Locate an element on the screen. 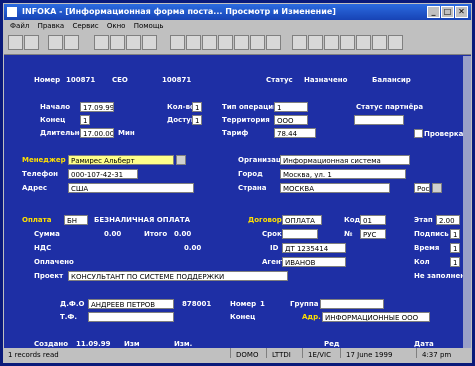 Image resolution: width=475 pixels, height=366 pixels. contact-end-label: Конец is located at coordinates (243, 317).